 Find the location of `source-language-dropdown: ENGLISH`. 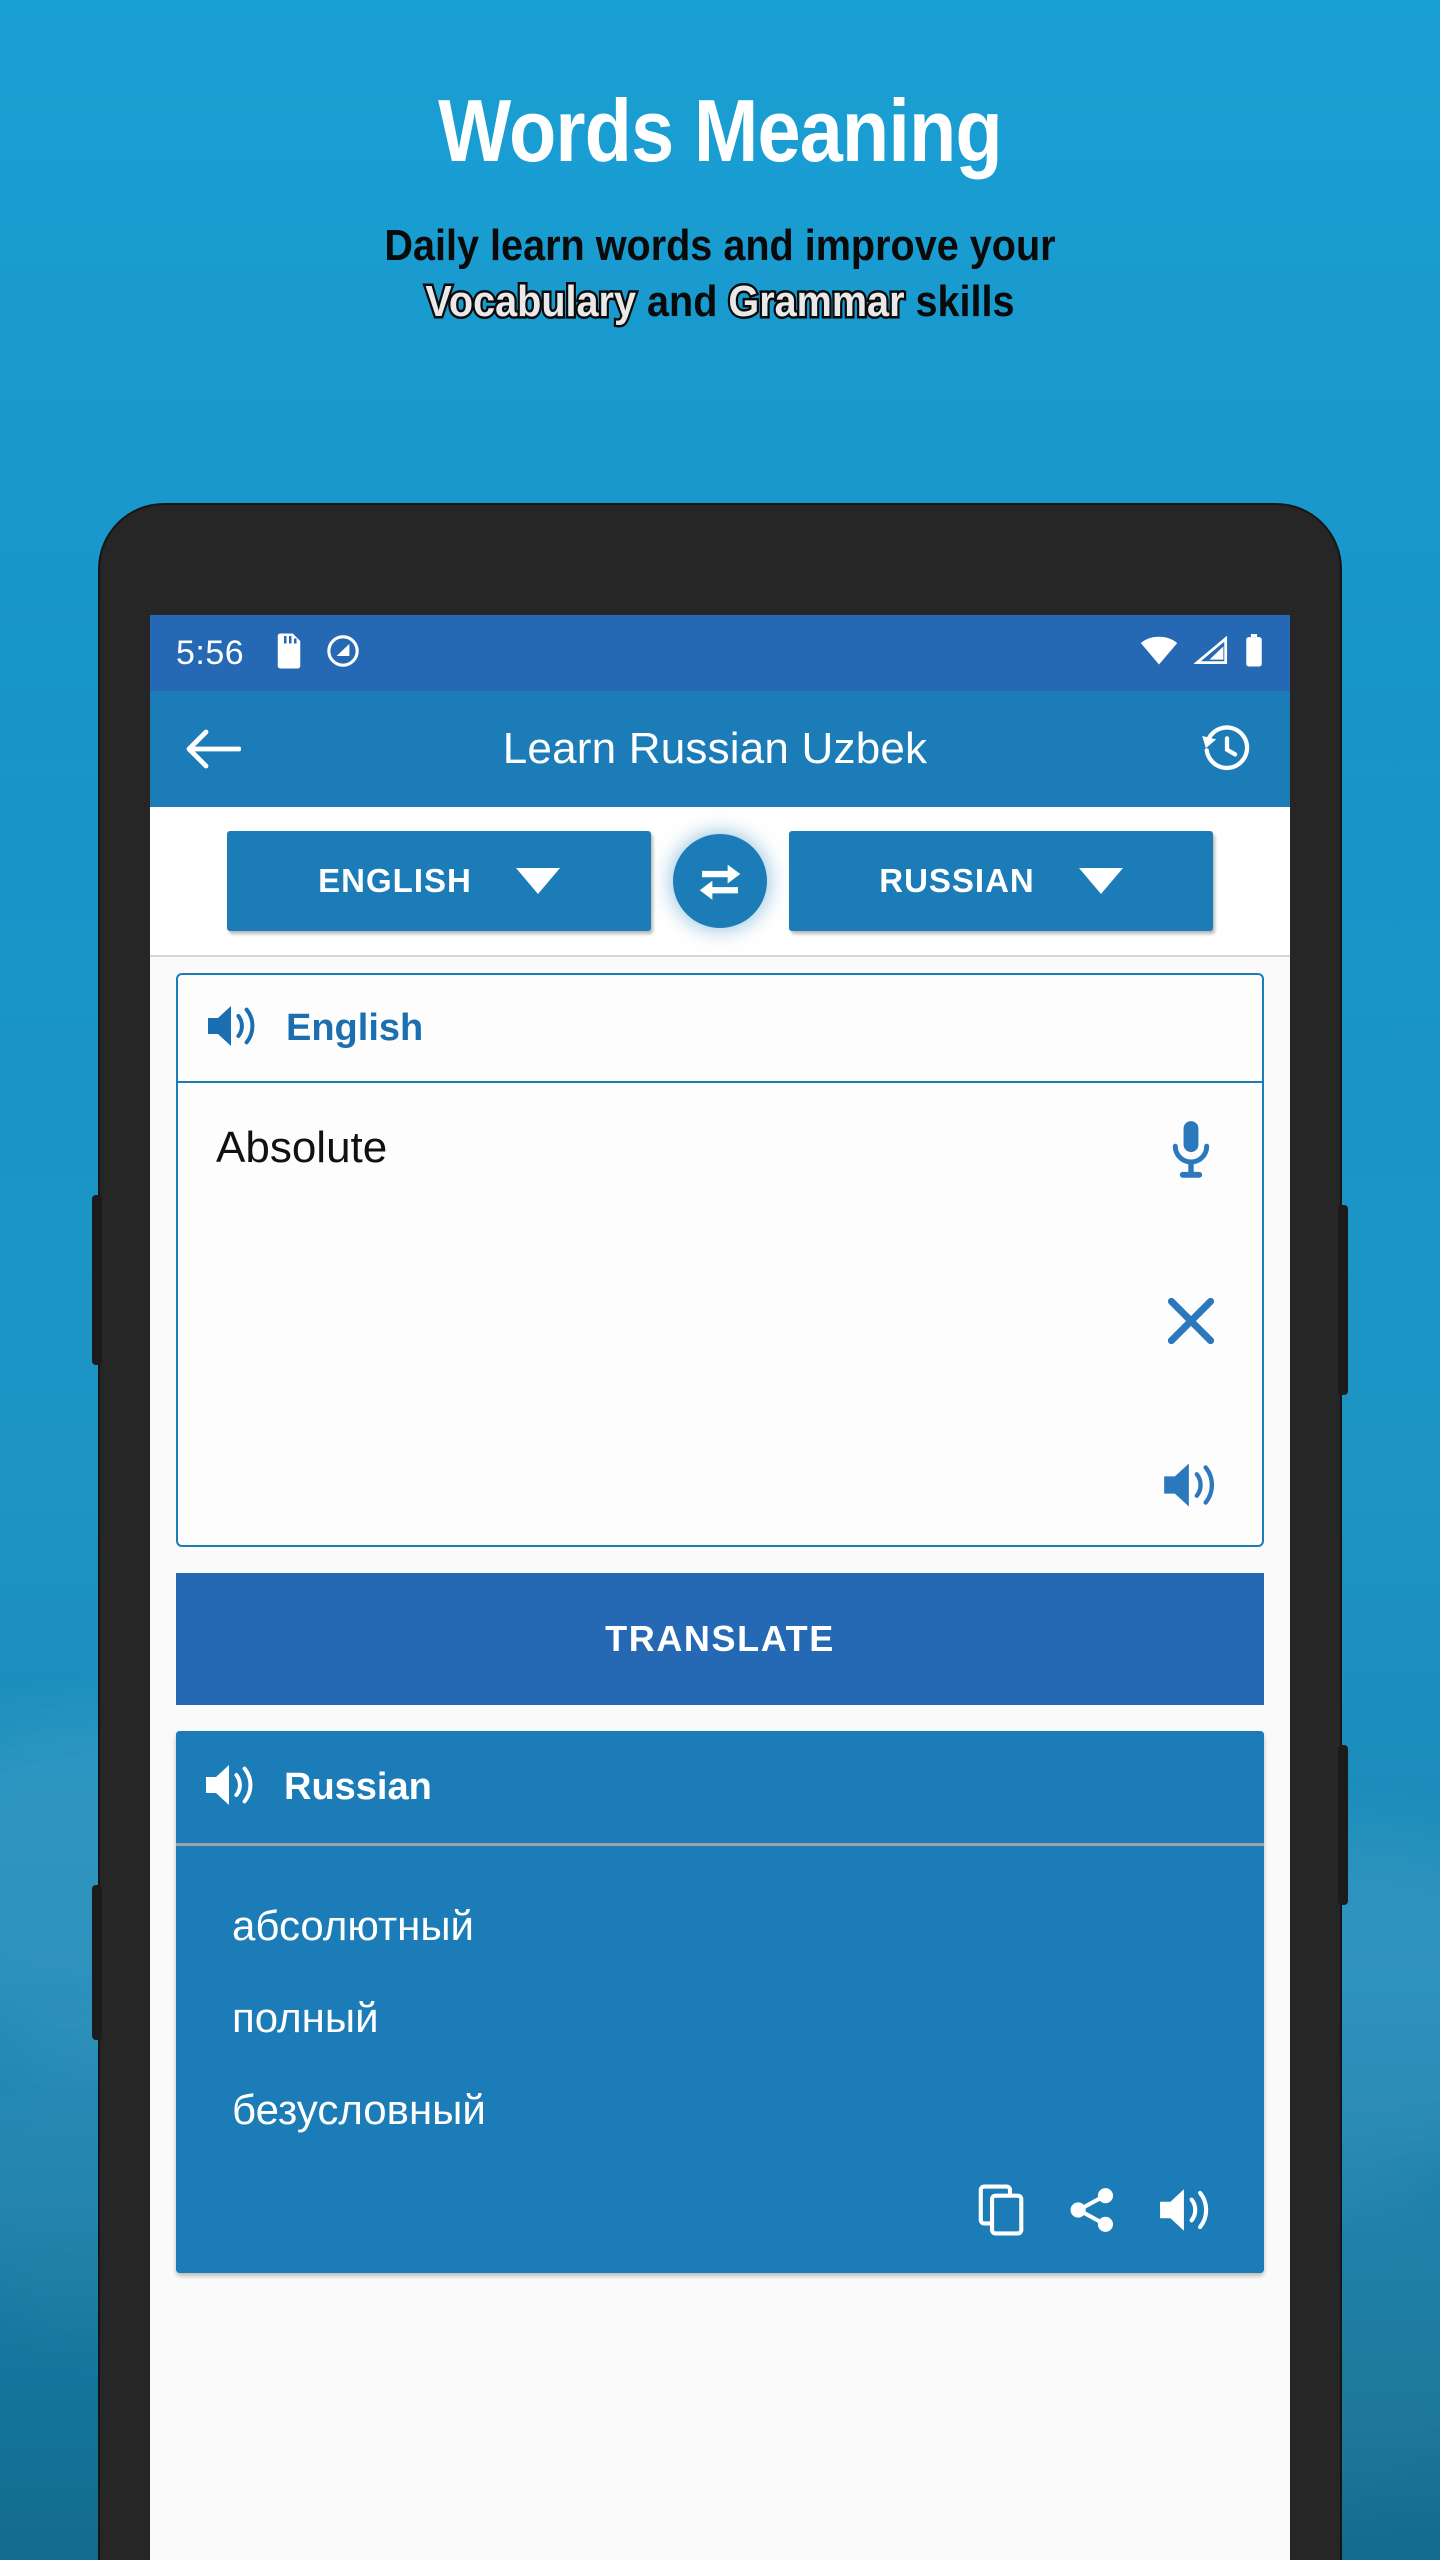

source-language-dropdown: ENGLISH is located at coordinates (439, 881).